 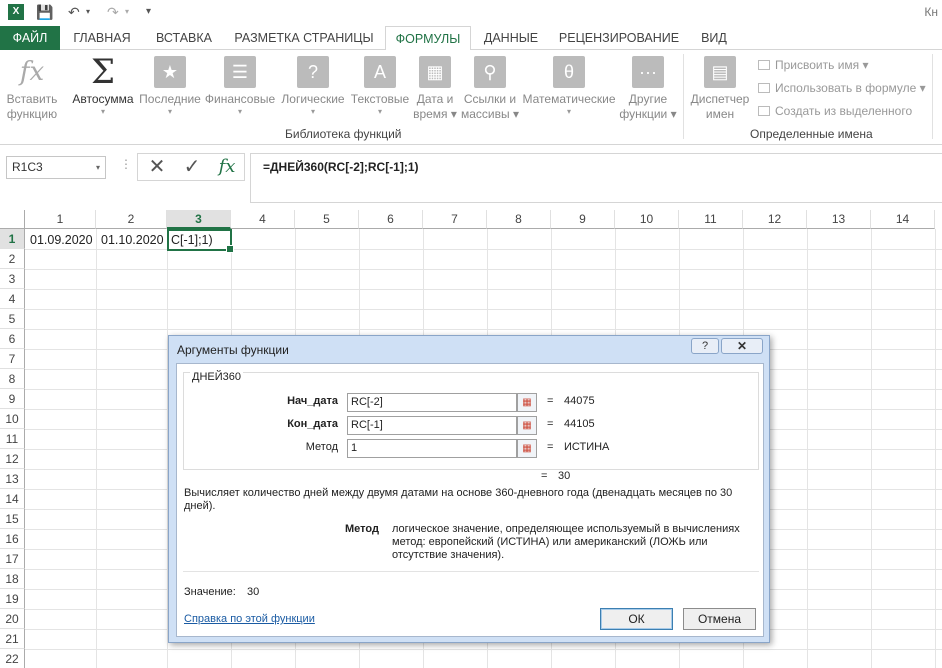 I want to click on arg-input-method: 1, so click(x=432, y=448).